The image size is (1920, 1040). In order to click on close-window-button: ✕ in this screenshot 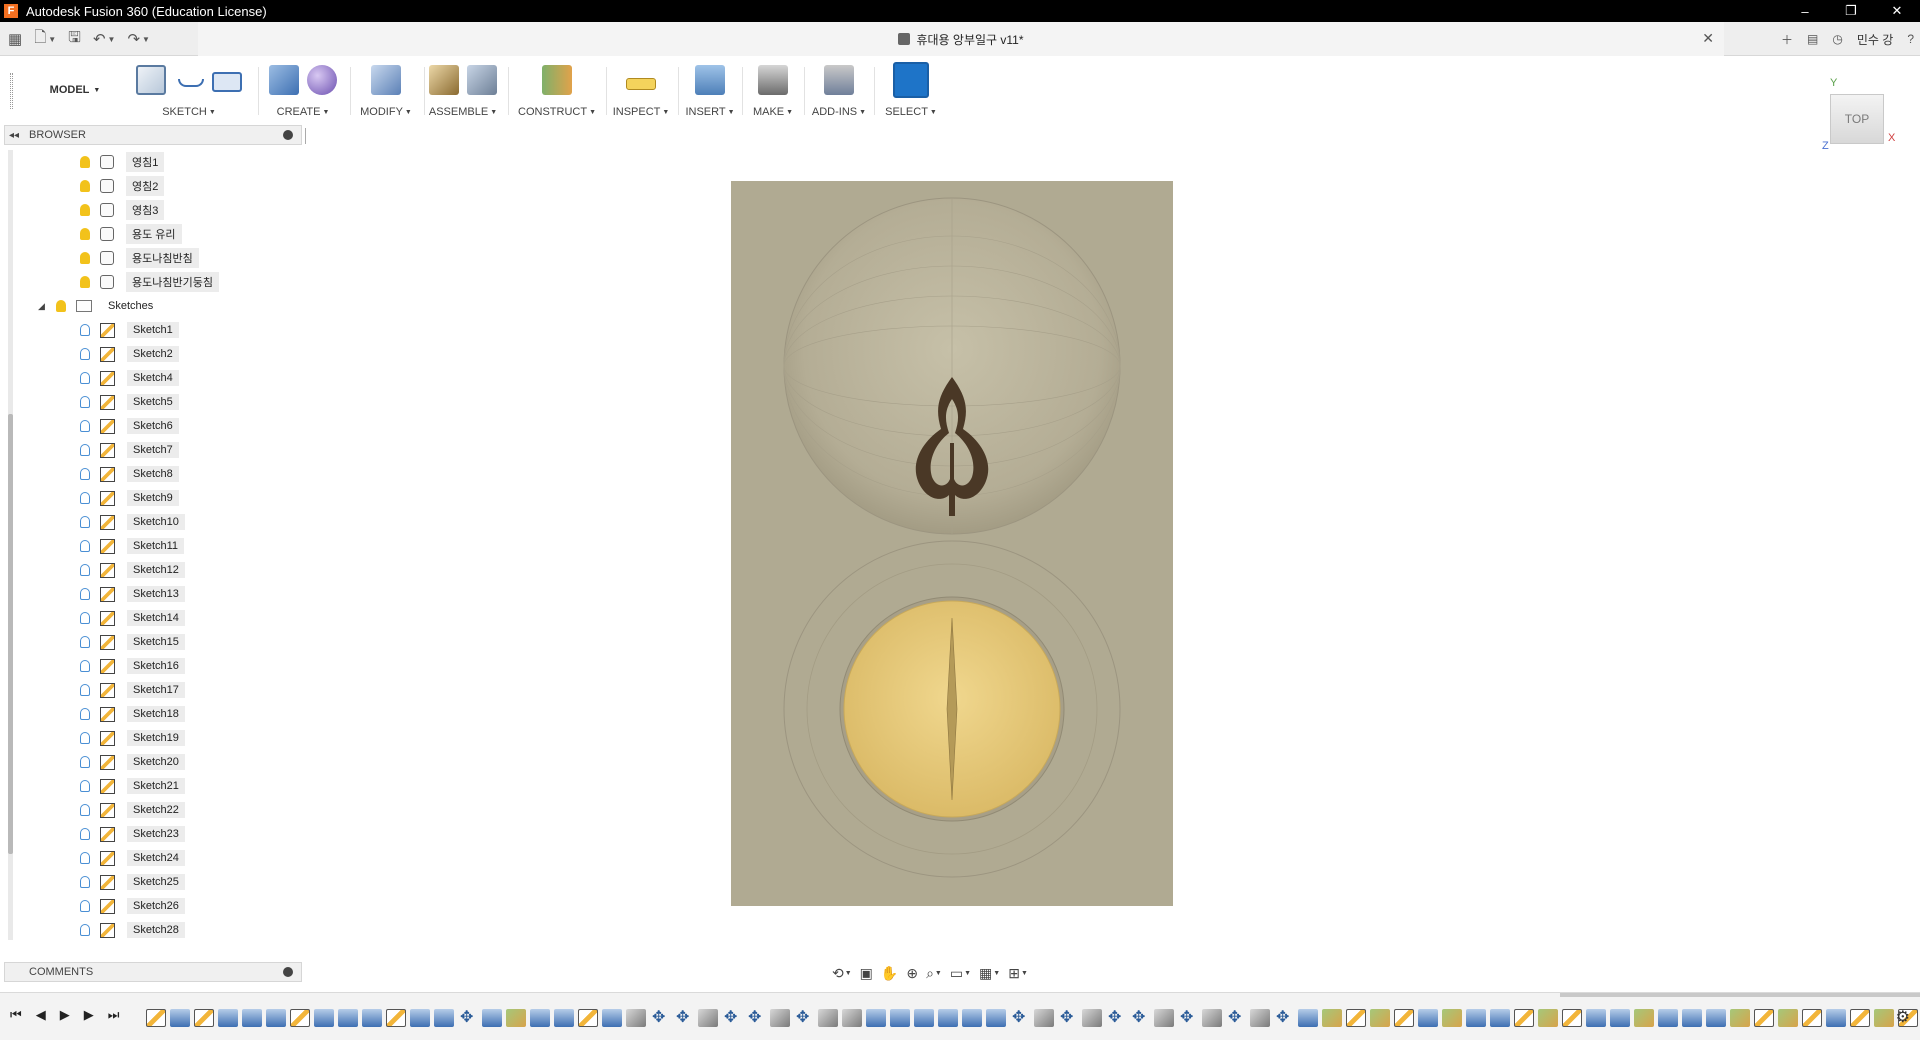, I will do `click(1897, 11)`.